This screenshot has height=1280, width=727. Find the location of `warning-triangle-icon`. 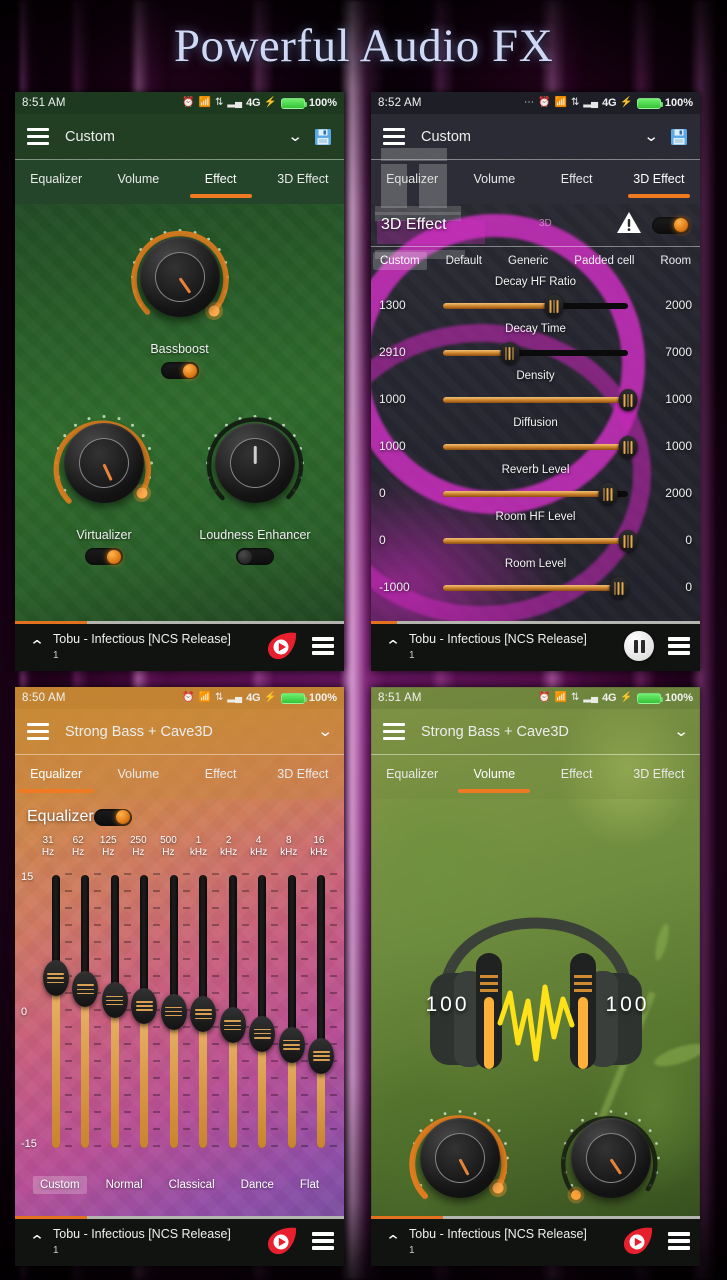

warning-triangle-icon is located at coordinates (629, 225).